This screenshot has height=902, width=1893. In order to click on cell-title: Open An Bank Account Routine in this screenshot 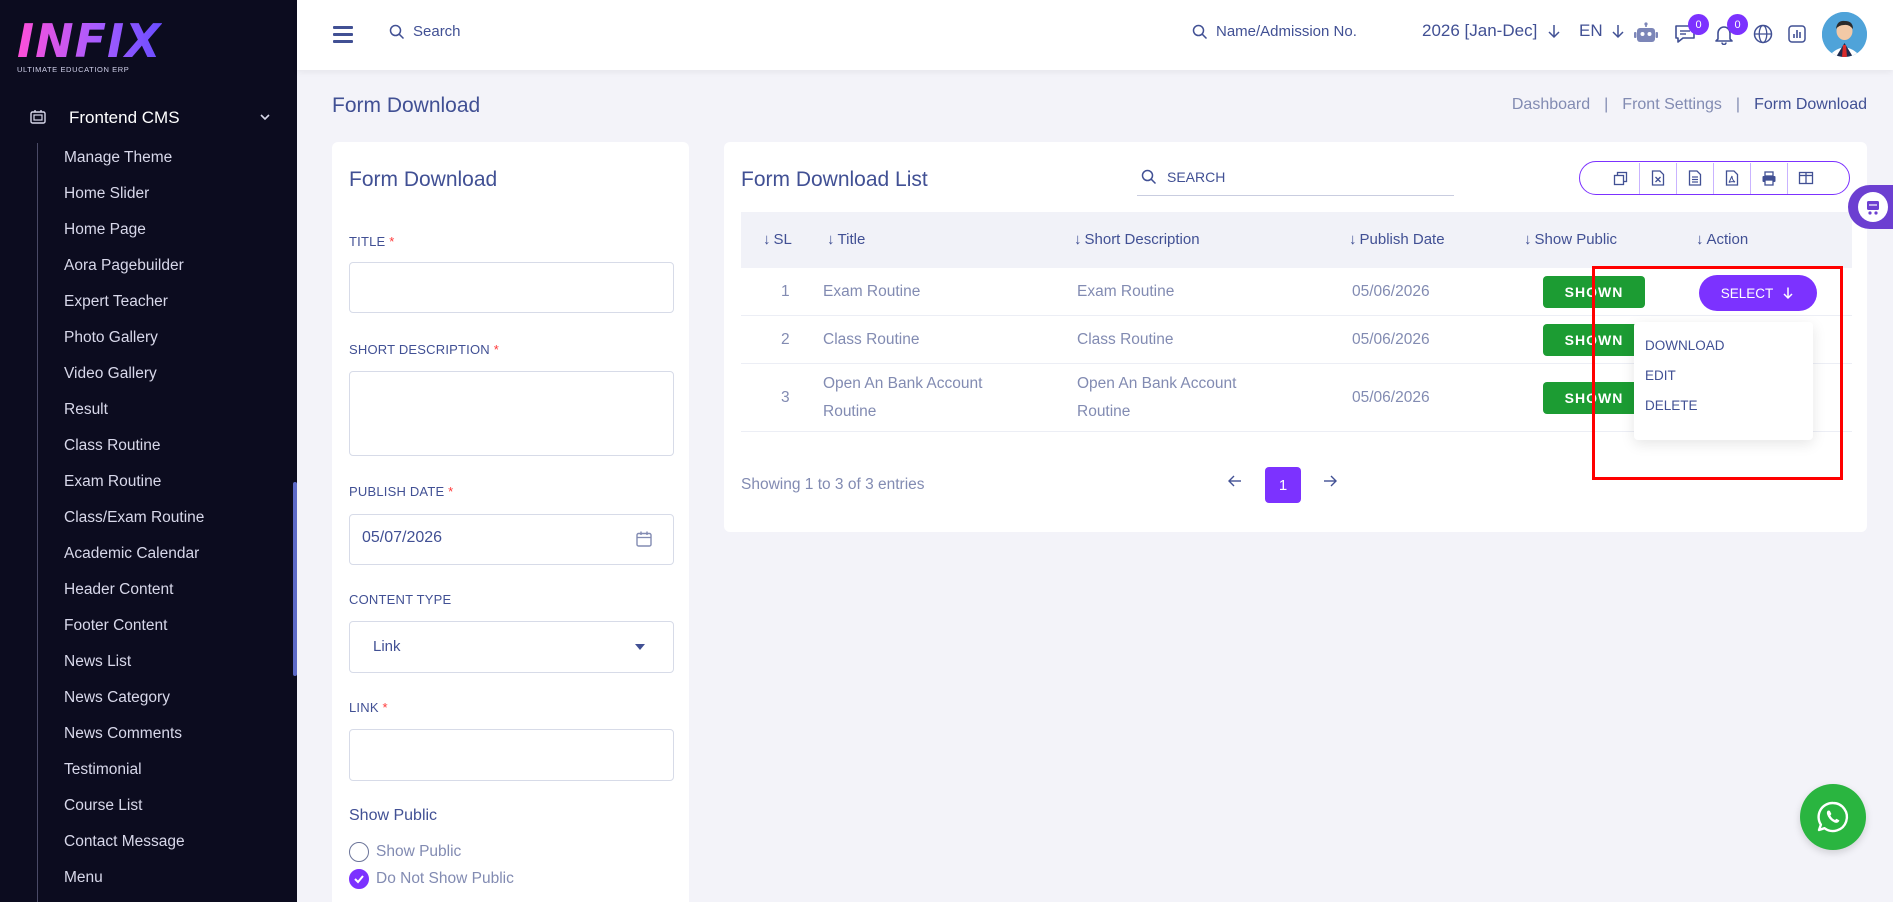, I will do `click(903, 397)`.